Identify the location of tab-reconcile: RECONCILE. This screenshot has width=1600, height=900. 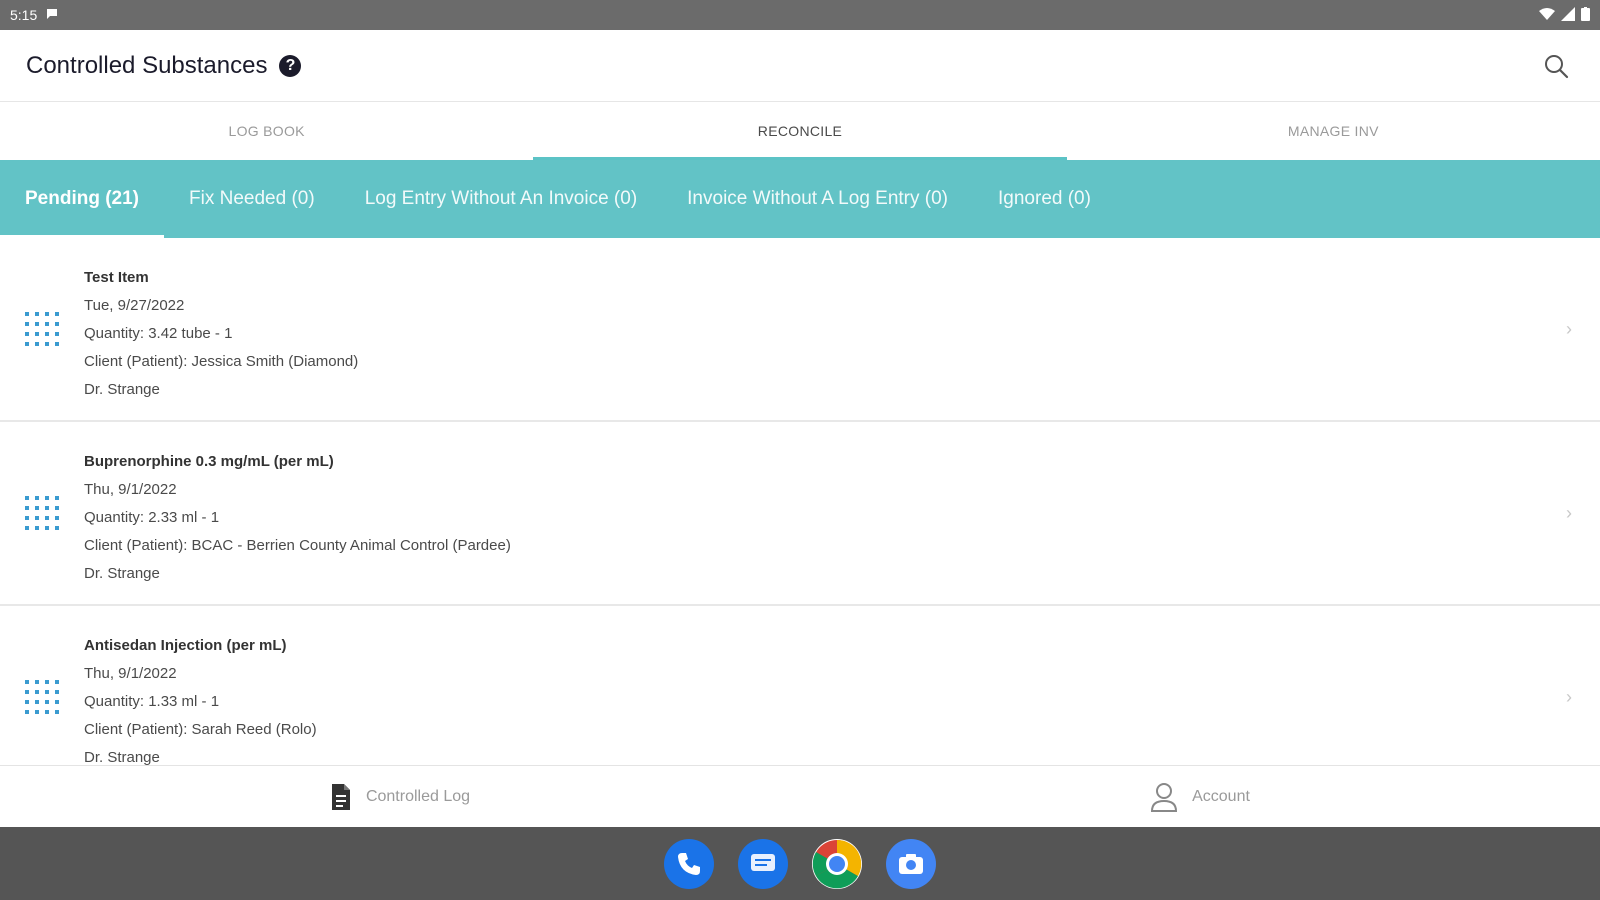
(800, 131).